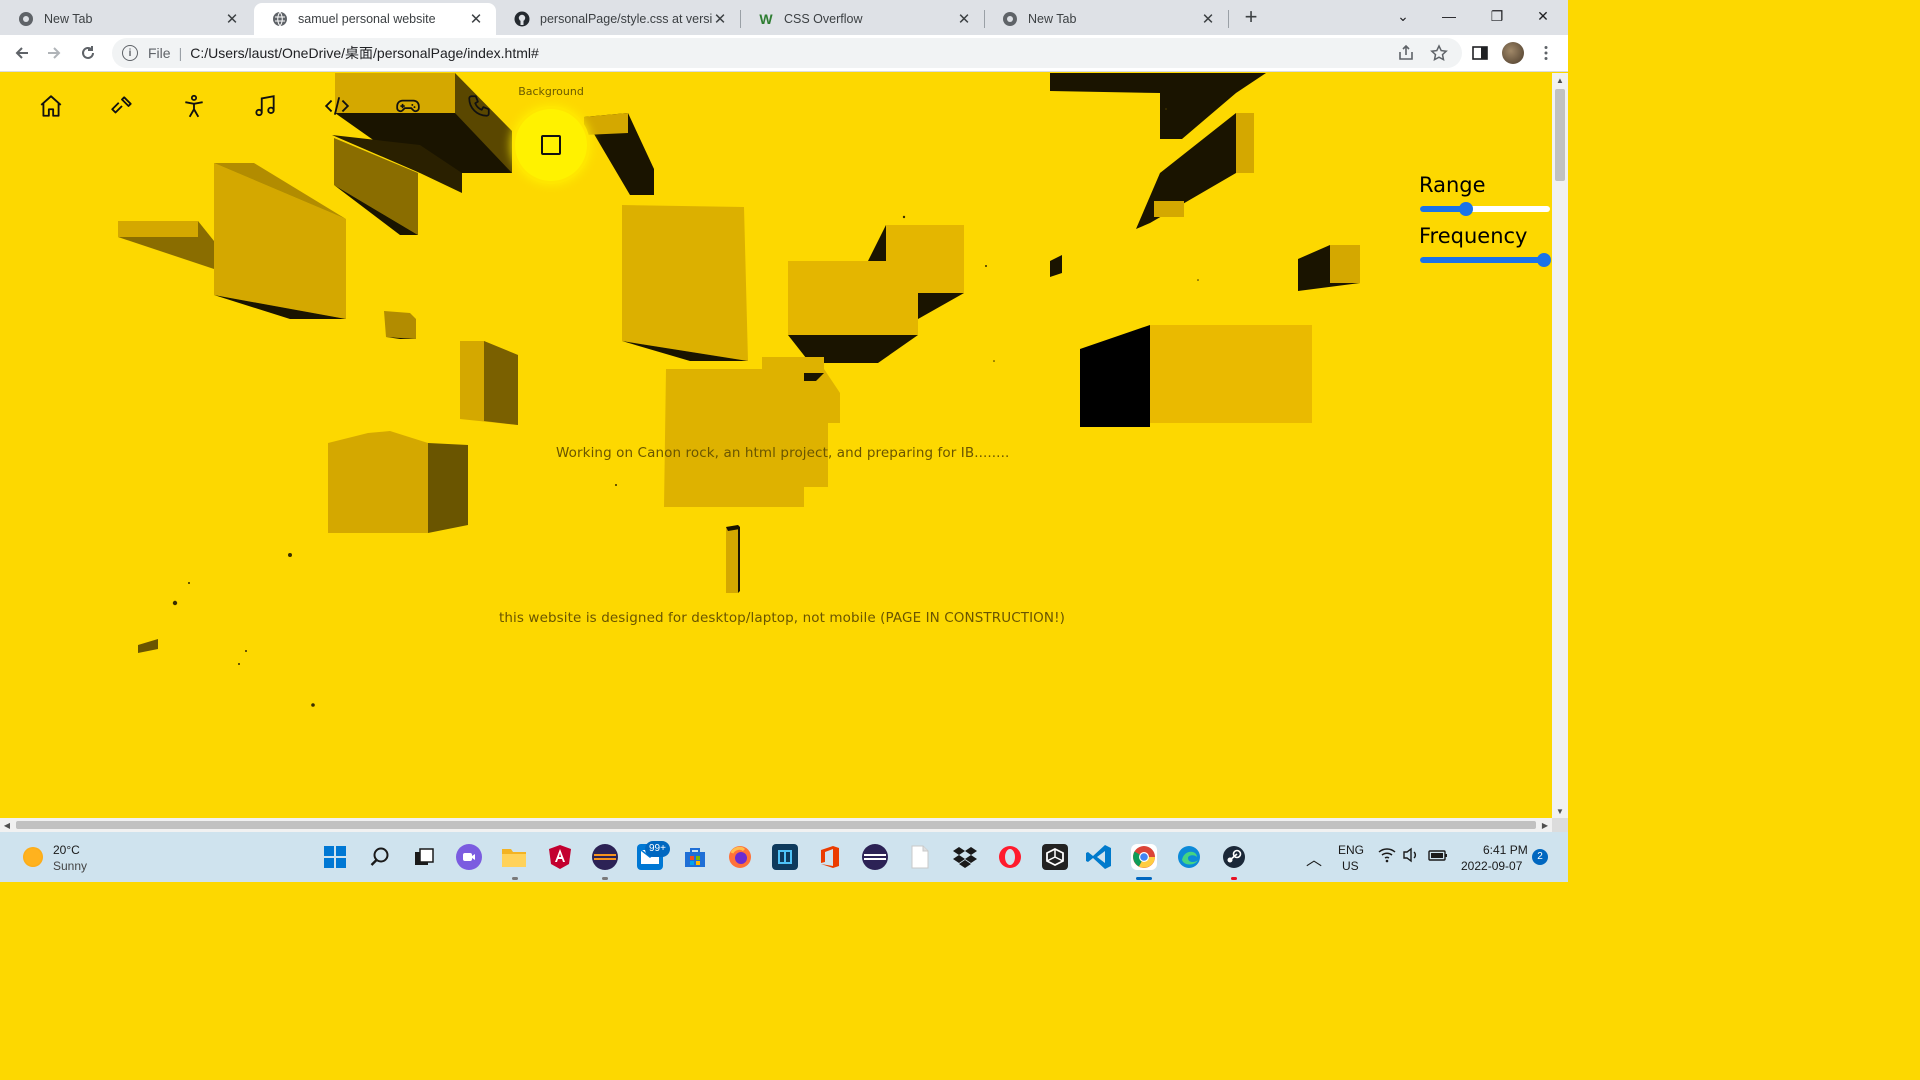  I want to click on dropbox-icon, so click(965, 857).